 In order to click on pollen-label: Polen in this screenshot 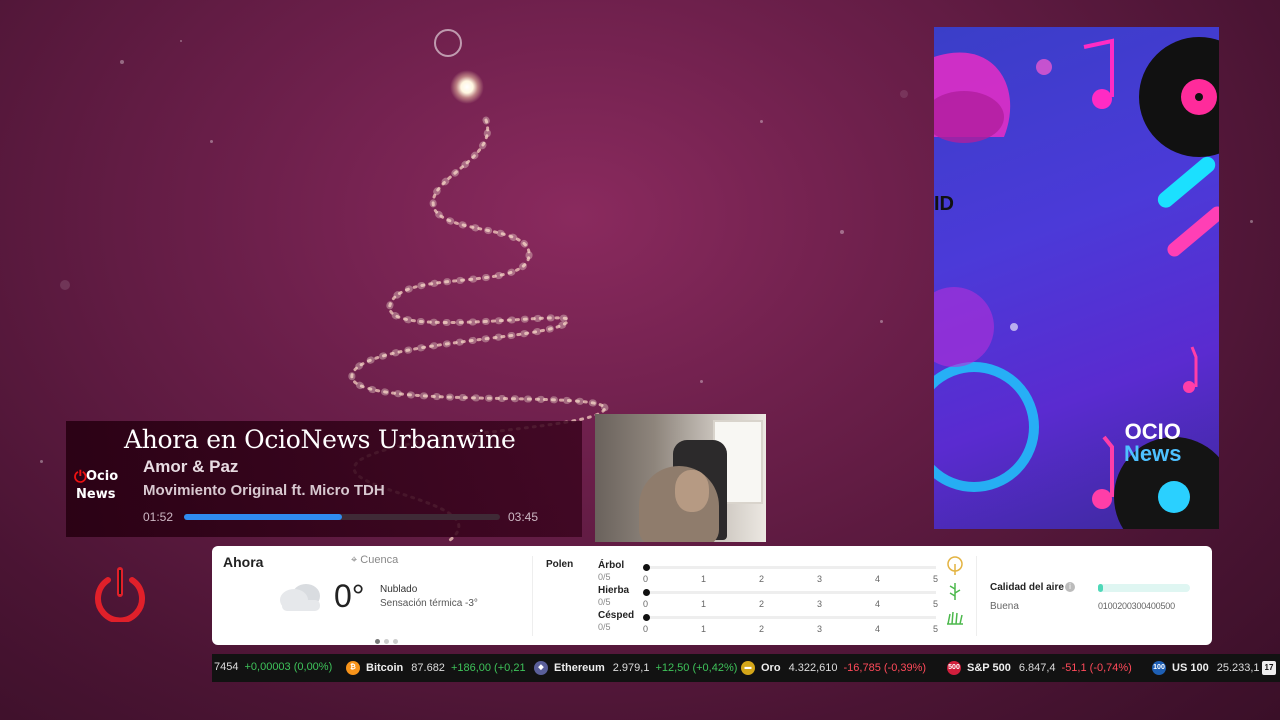, I will do `click(560, 564)`.